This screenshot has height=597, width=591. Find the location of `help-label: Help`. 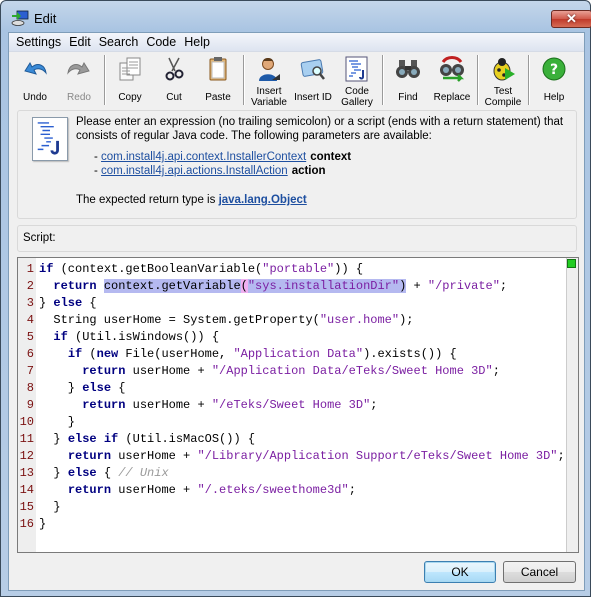

help-label: Help is located at coordinates (554, 97).